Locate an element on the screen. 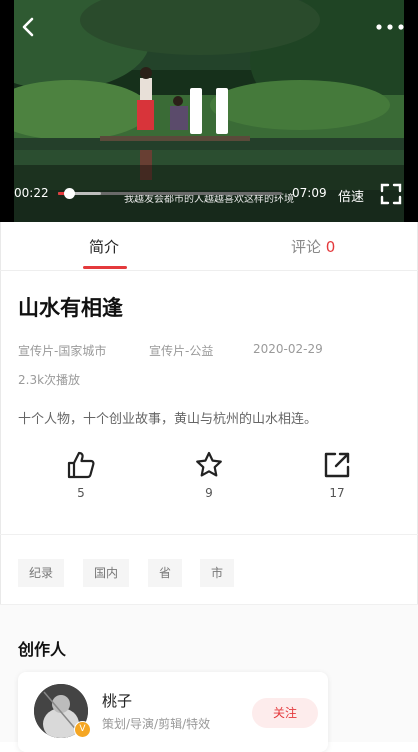 This screenshot has height=752, width=418. star-icon is located at coordinates (209, 464).